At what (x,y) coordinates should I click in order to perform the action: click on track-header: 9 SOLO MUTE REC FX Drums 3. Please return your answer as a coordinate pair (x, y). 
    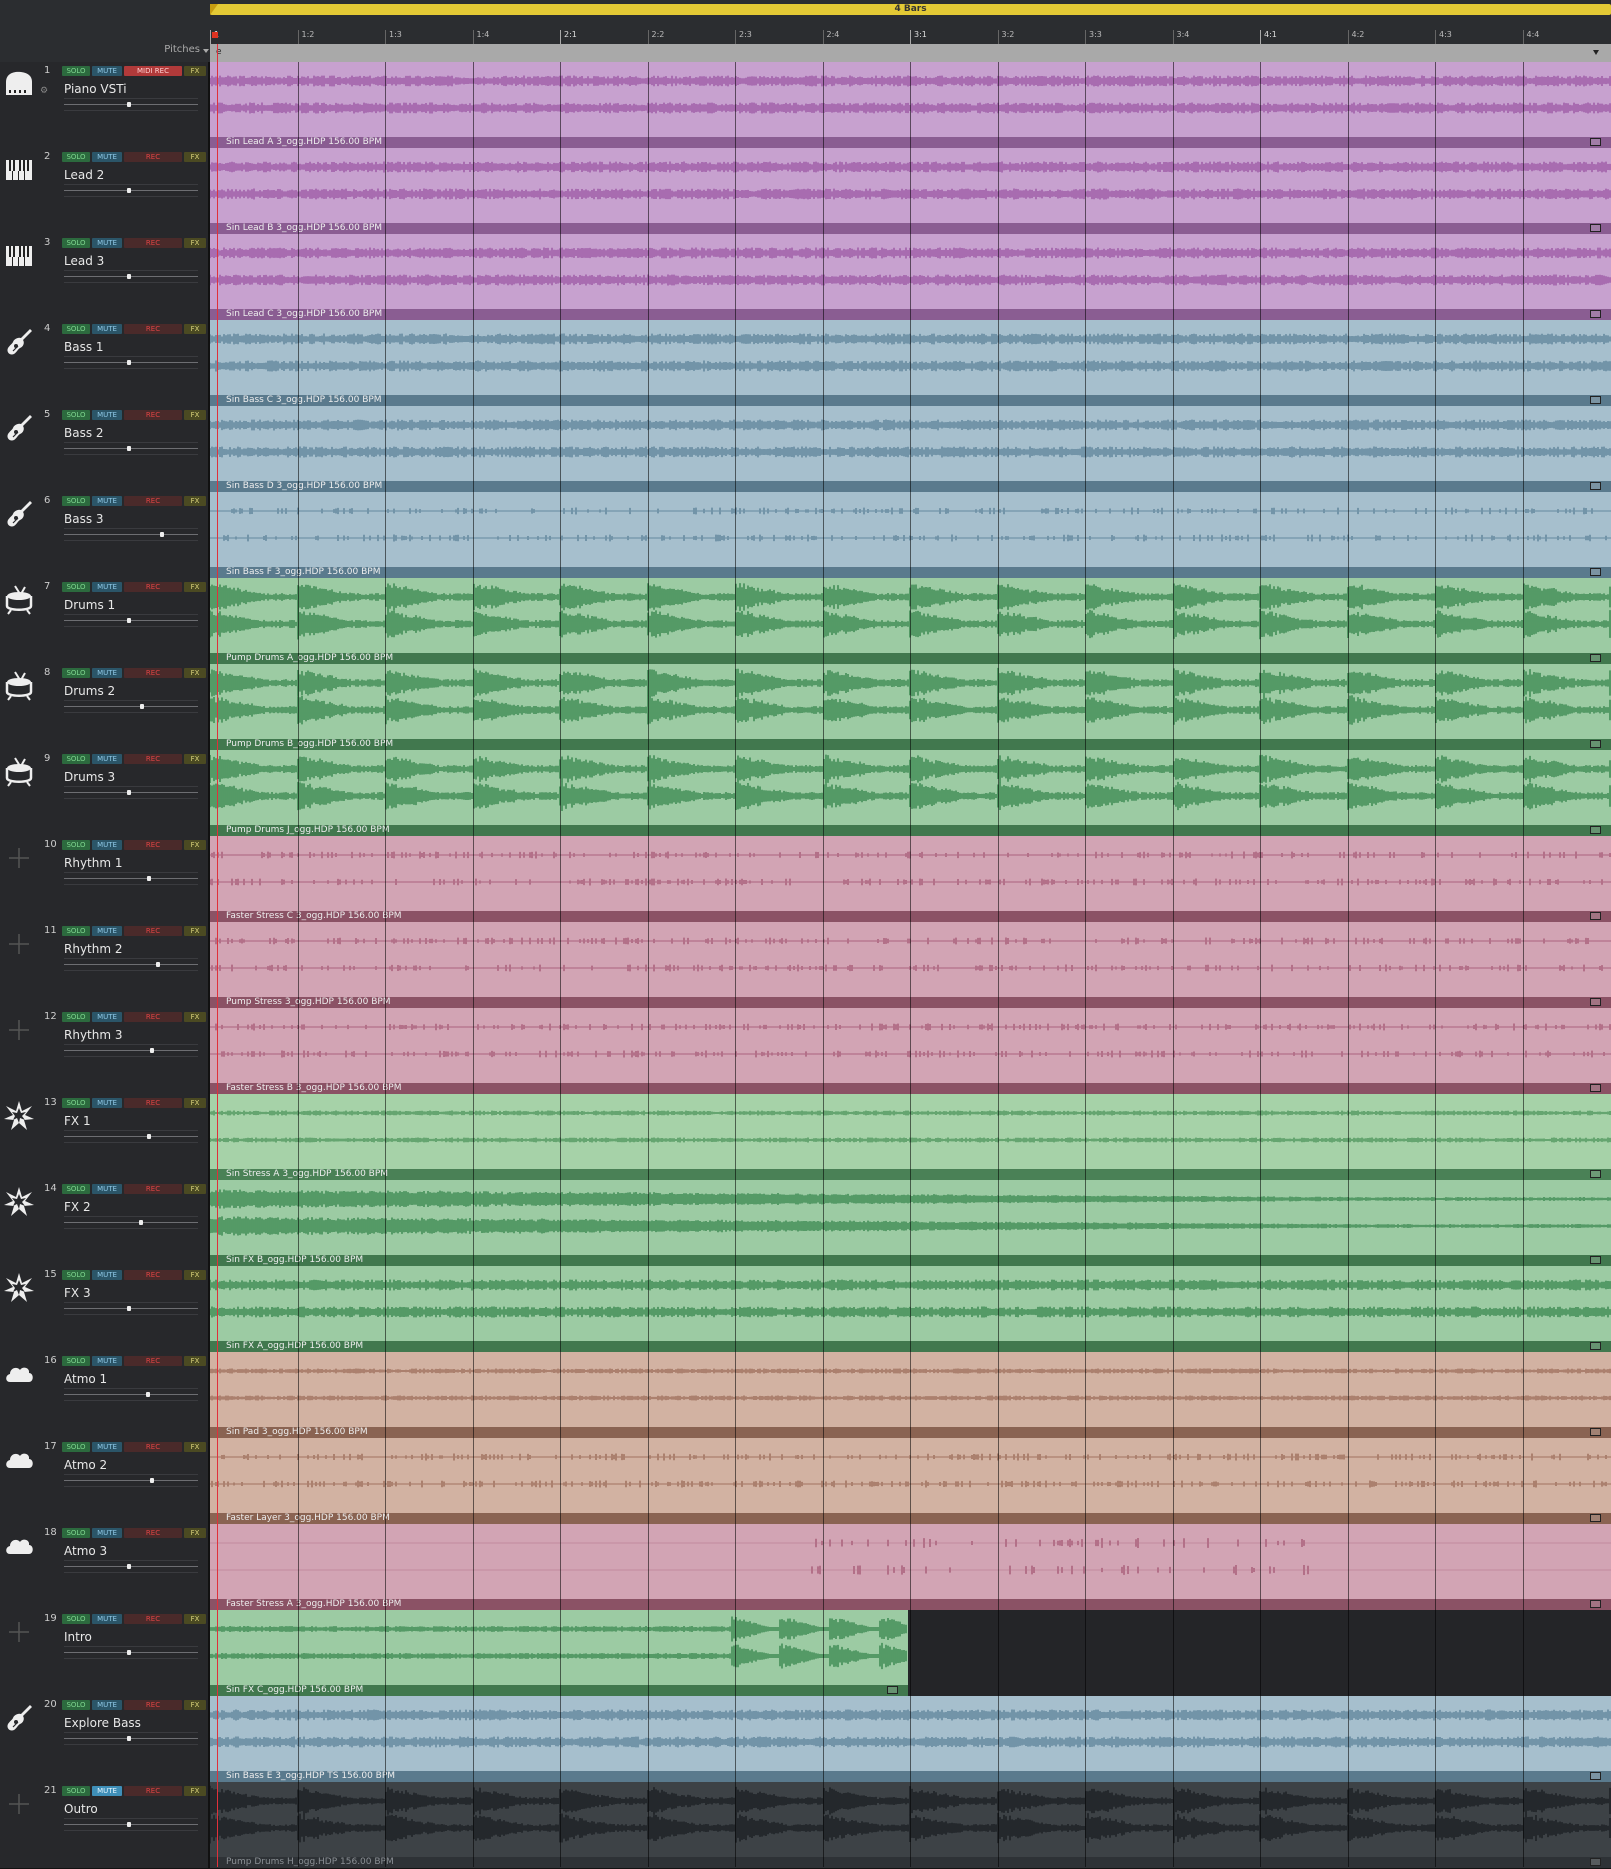
    Looking at the image, I should click on (105, 793).